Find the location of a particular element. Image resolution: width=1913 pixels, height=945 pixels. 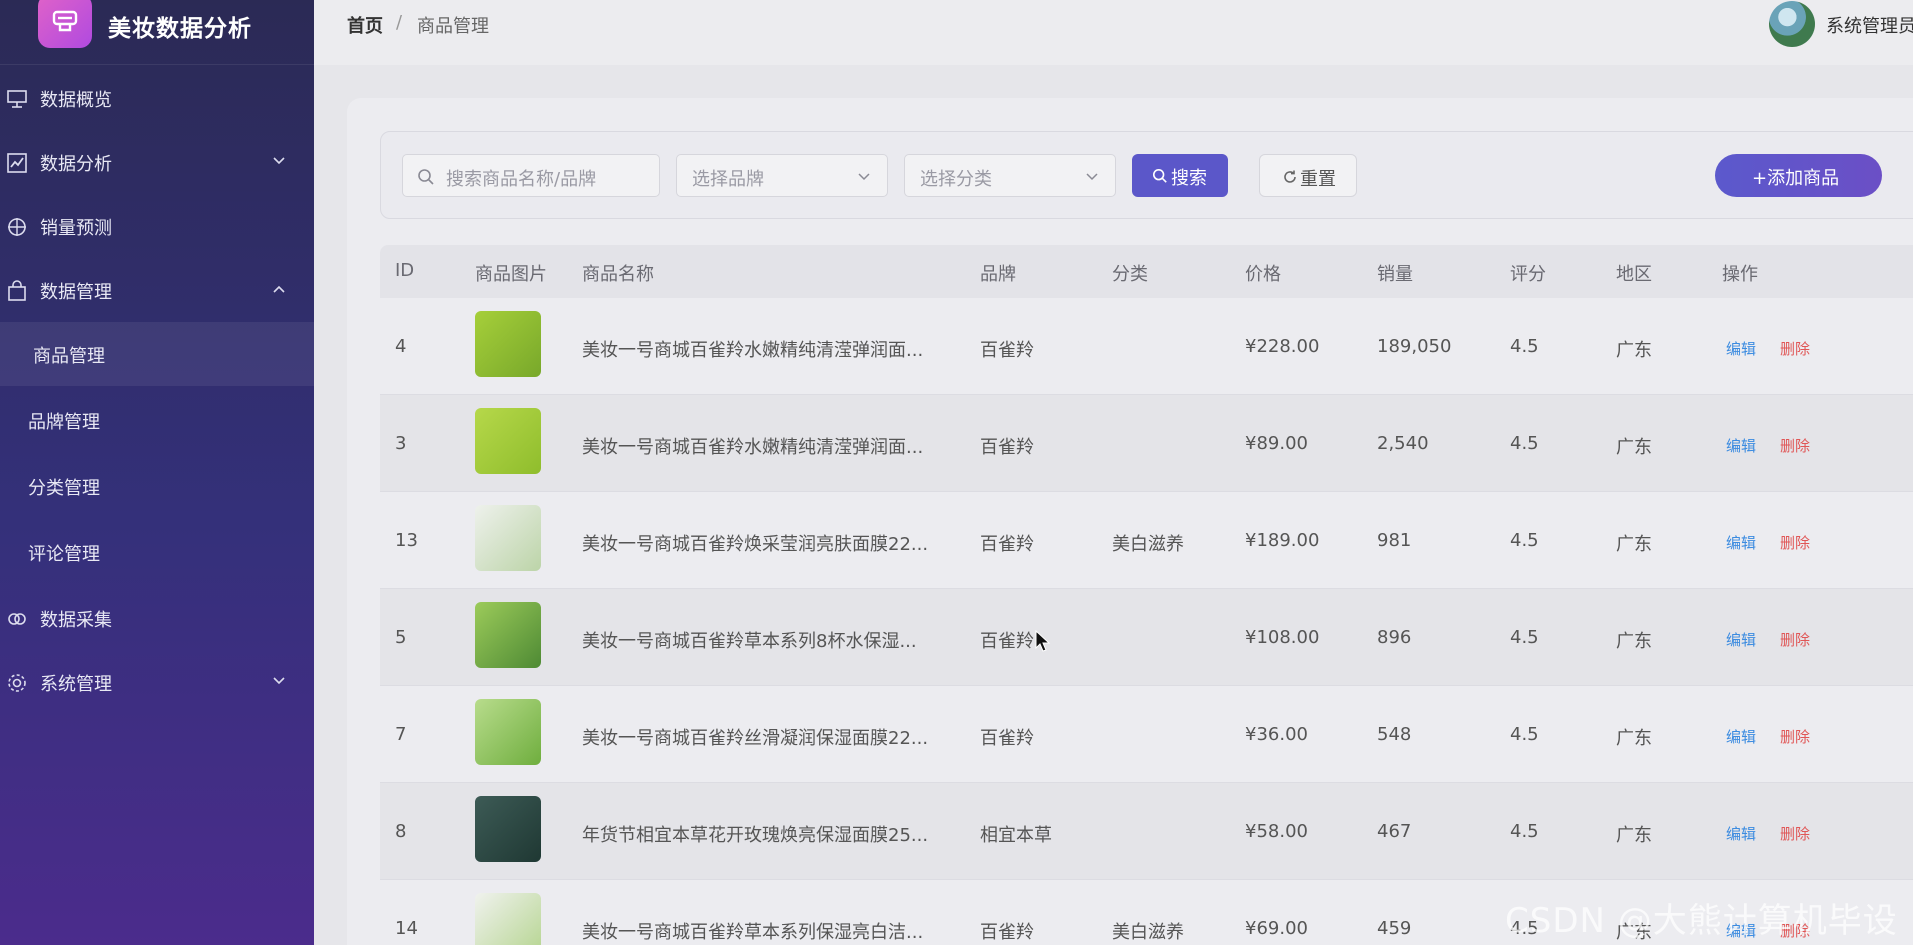

logo-row: 美妆数据分析 is located at coordinates (157, 32).